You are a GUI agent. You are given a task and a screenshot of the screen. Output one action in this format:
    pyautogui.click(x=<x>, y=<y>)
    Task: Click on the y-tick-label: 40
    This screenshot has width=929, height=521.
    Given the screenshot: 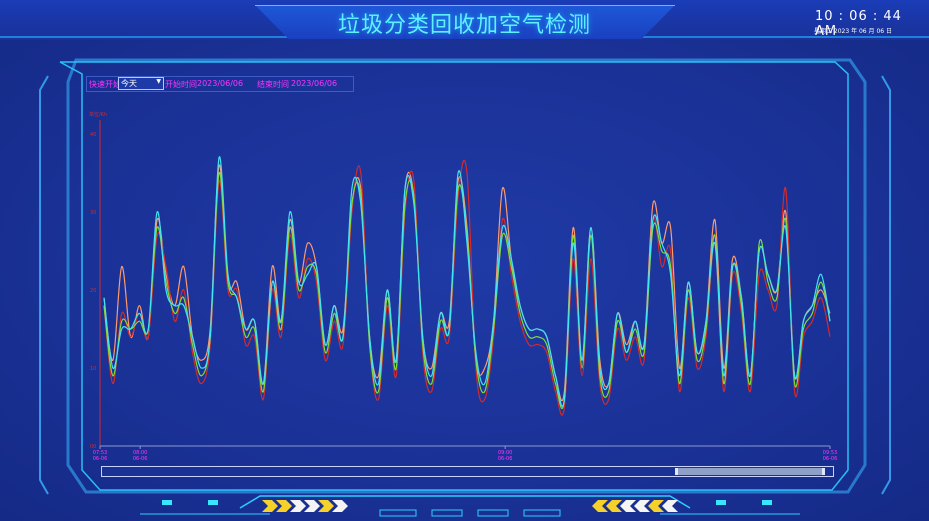 What is the action you would take?
    pyautogui.click(x=93, y=135)
    